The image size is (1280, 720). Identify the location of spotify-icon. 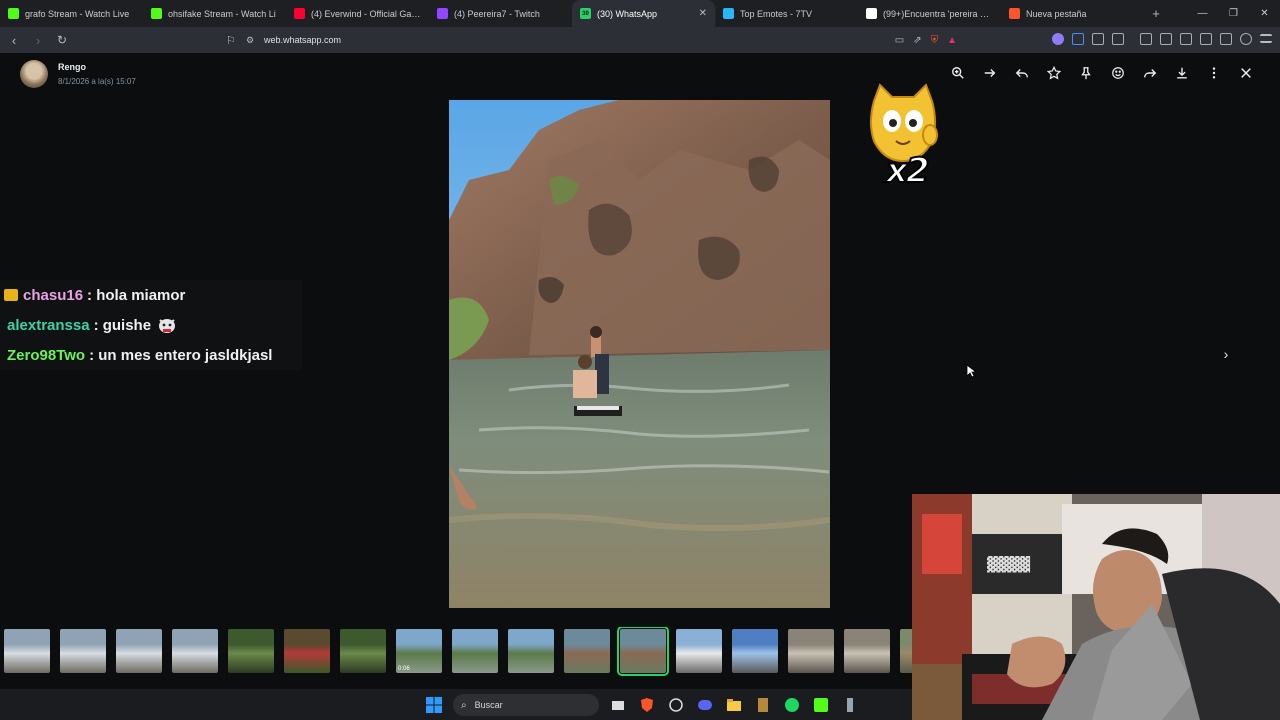
(792, 705).